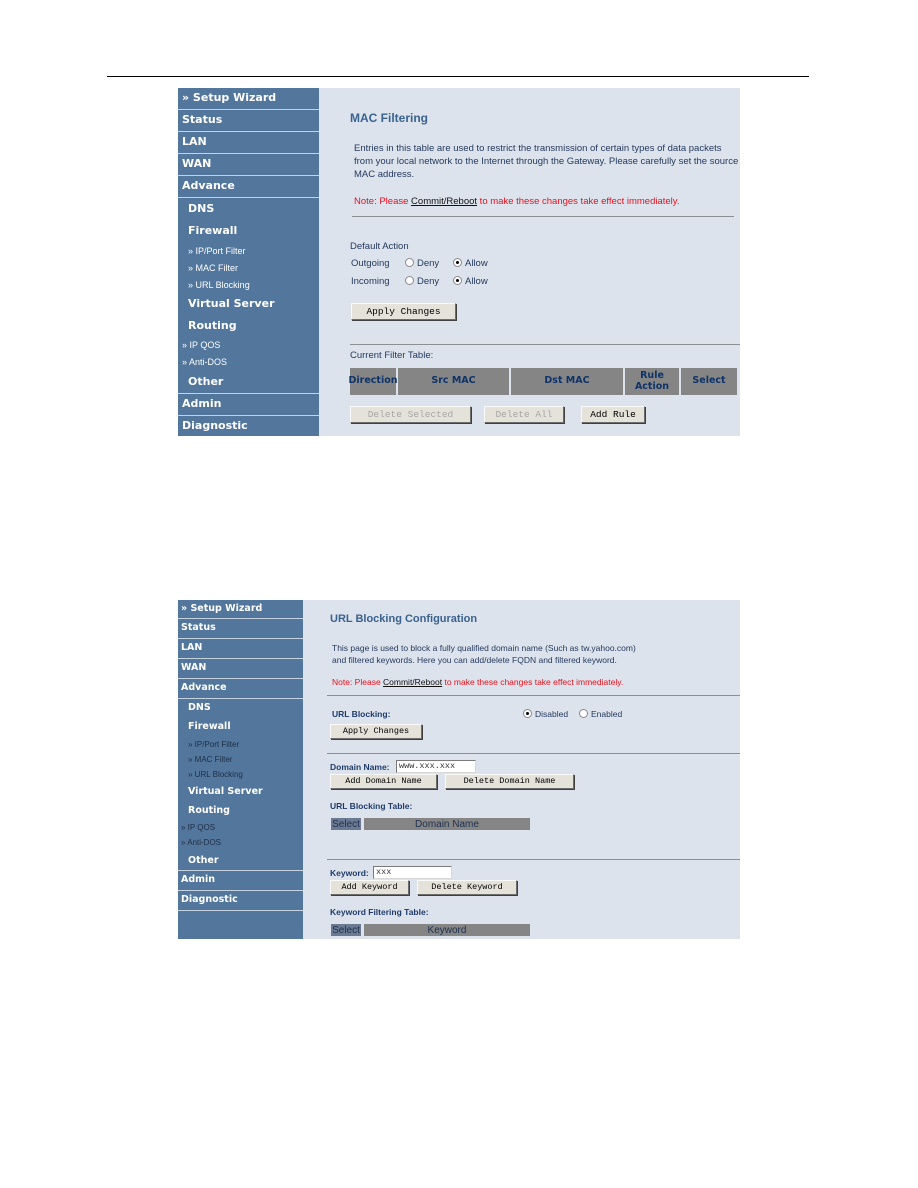 This screenshot has height=1188, width=918. What do you see at coordinates (371, 806) in the screenshot?
I see `url-blocking-table-label: URL Blocking Table:` at bounding box center [371, 806].